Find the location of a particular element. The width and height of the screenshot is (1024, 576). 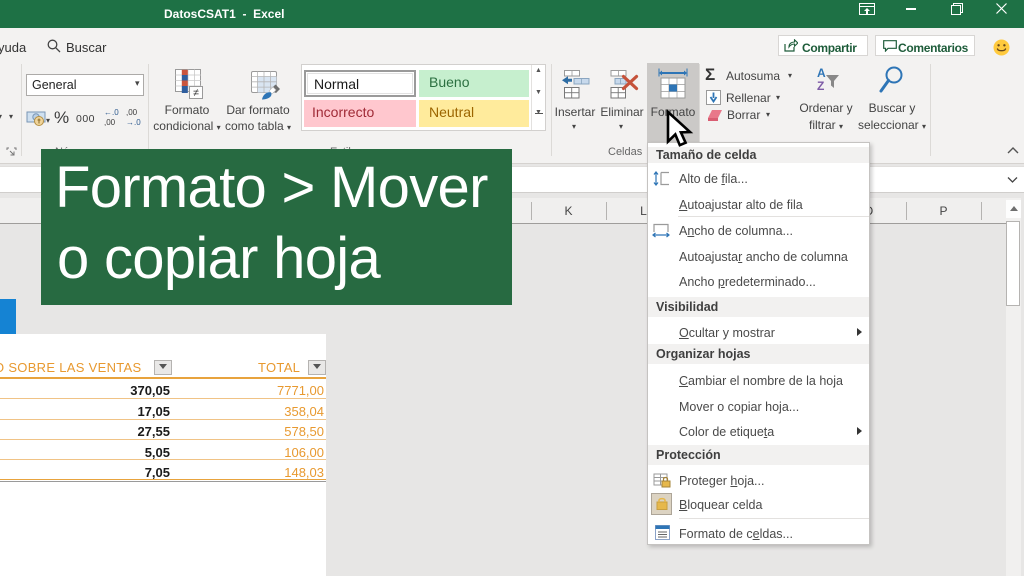

svg-text: Z is located at coordinates (820, 86).